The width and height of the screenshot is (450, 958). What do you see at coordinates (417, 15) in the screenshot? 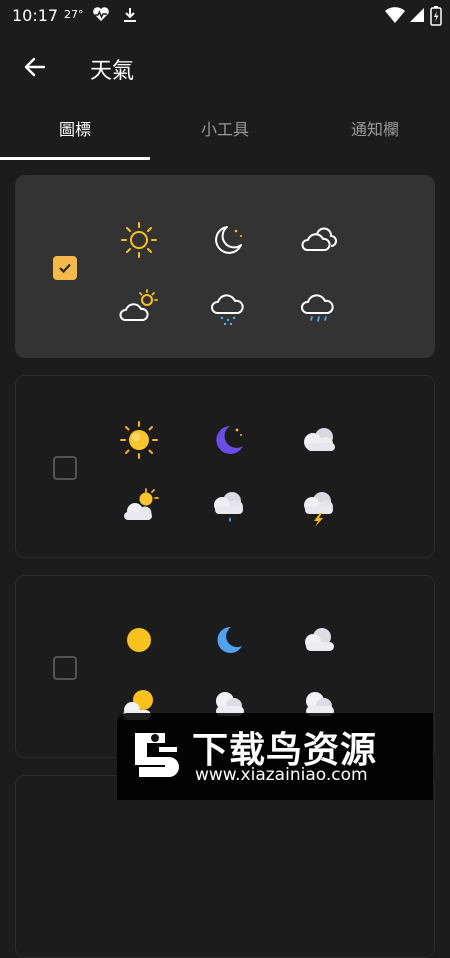
I see `signal-icon` at bounding box center [417, 15].